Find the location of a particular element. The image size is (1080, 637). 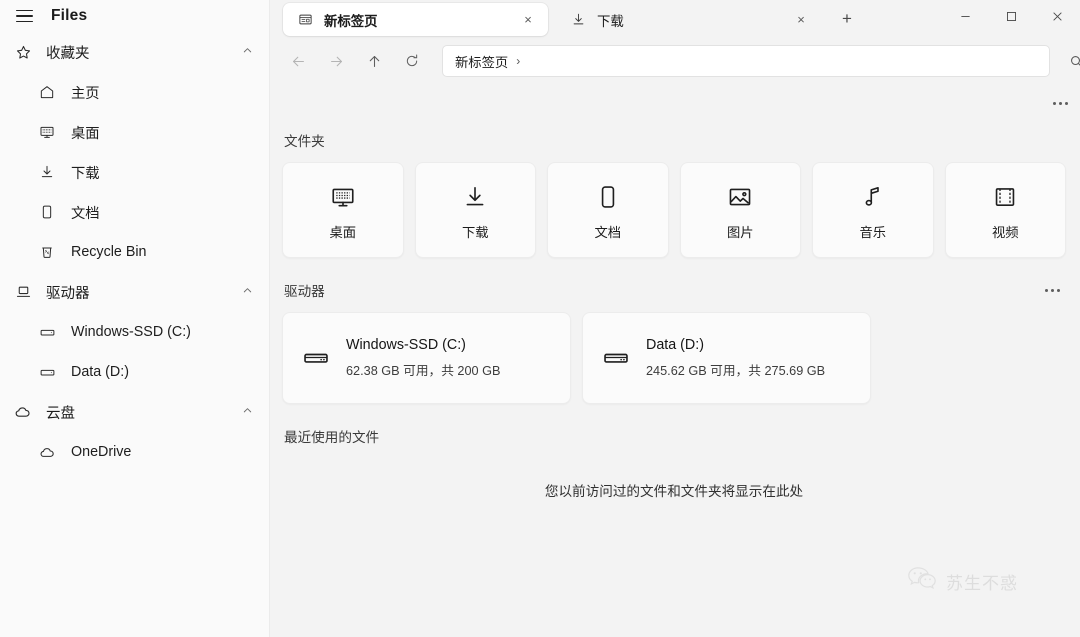

star-icon is located at coordinates (23, 52).